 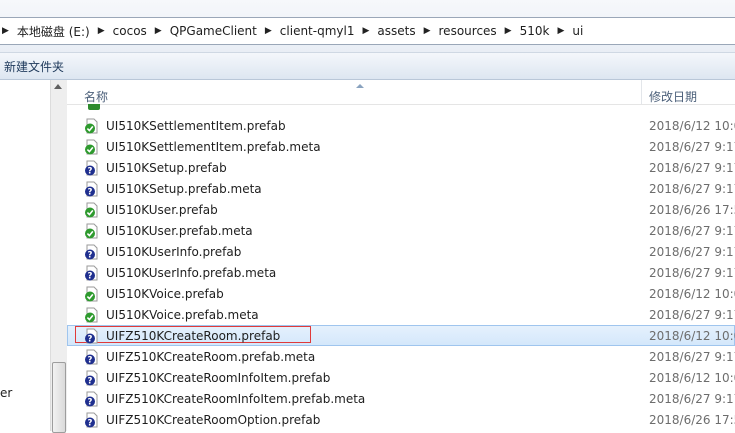 What do you see at coordinates (94, 107) in the screenshot?
I see `file-icon` at bounding box center [94, 107].